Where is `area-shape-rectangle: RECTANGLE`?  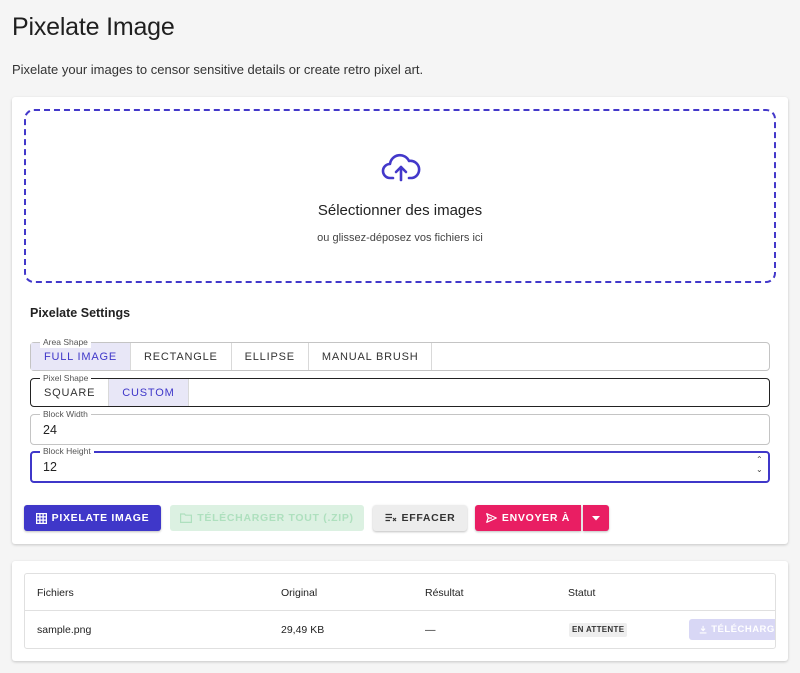 area-shape-rectangle: RECTANGLE is located at coordinates (181, 356).